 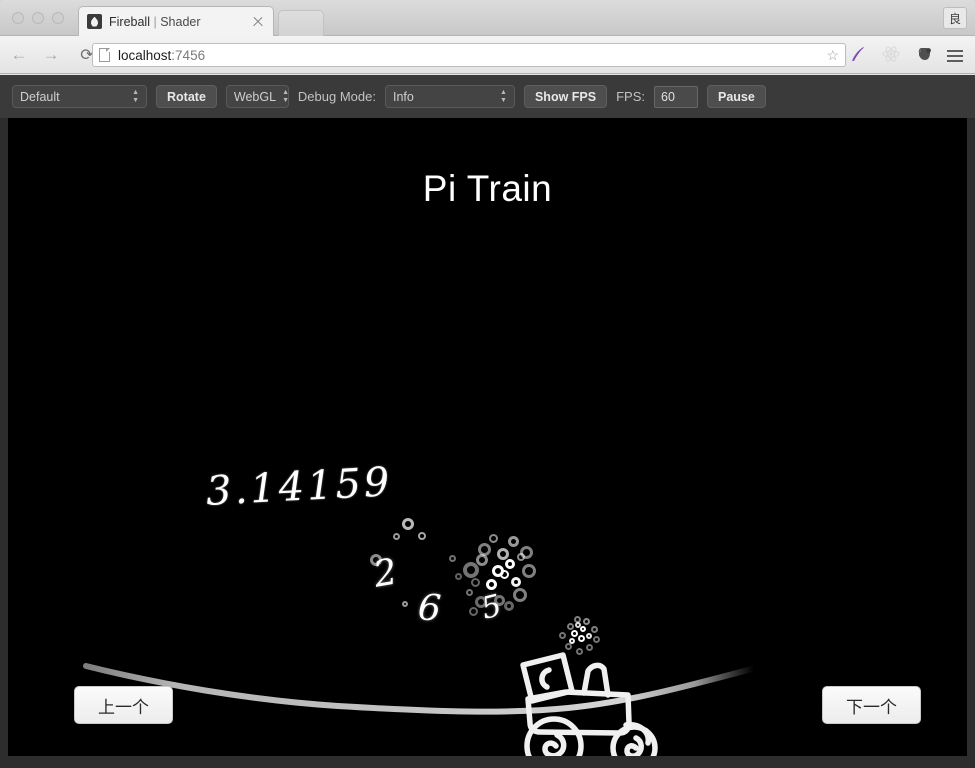 I want to click on forward-icon: →, so click(x=51, y=55).